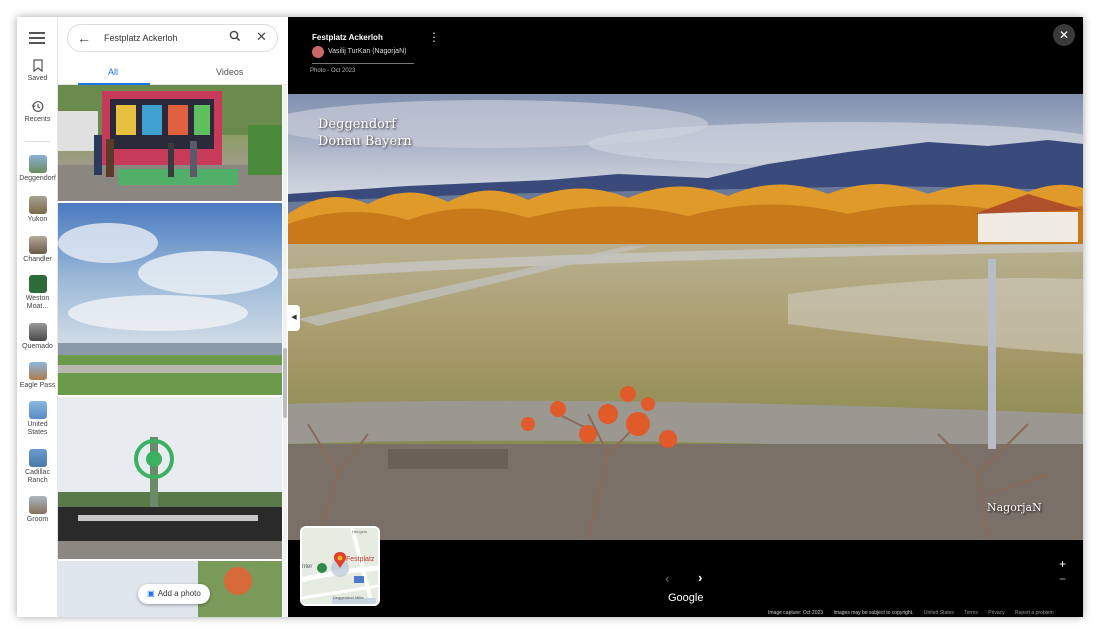 The width and height of the screenshot is (1100, 634). I want to click on header-divider, so click(363, 63).